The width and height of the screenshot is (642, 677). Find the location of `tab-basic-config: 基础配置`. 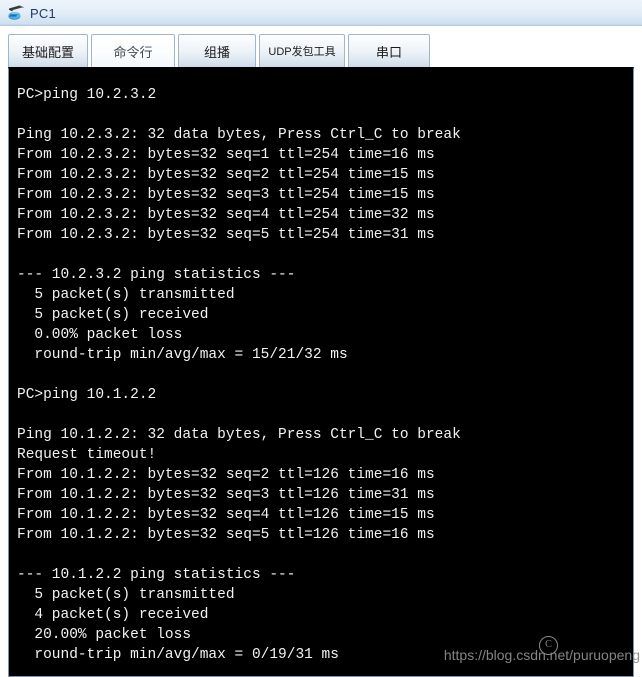

tab-basic-config: 基础配置 is located at coordinates (48, 51).